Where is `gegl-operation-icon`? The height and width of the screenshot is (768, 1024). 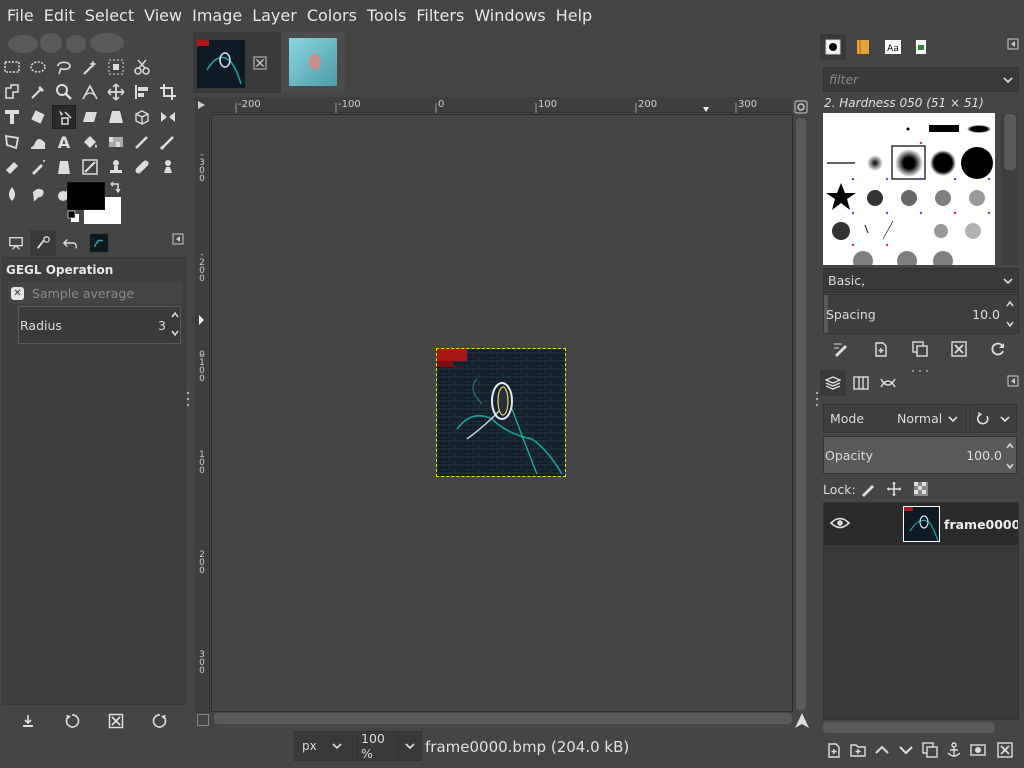
gegl-operation-icon is located at coordinates (64, 117).